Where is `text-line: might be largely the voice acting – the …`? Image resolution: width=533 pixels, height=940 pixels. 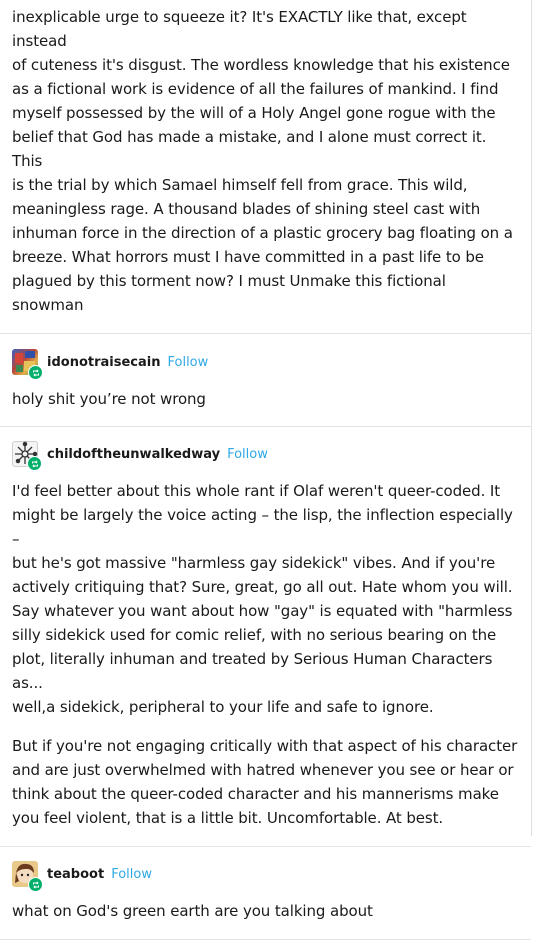 text-line: might be largely the voice acting – the … is located at coordinates (262, 527).